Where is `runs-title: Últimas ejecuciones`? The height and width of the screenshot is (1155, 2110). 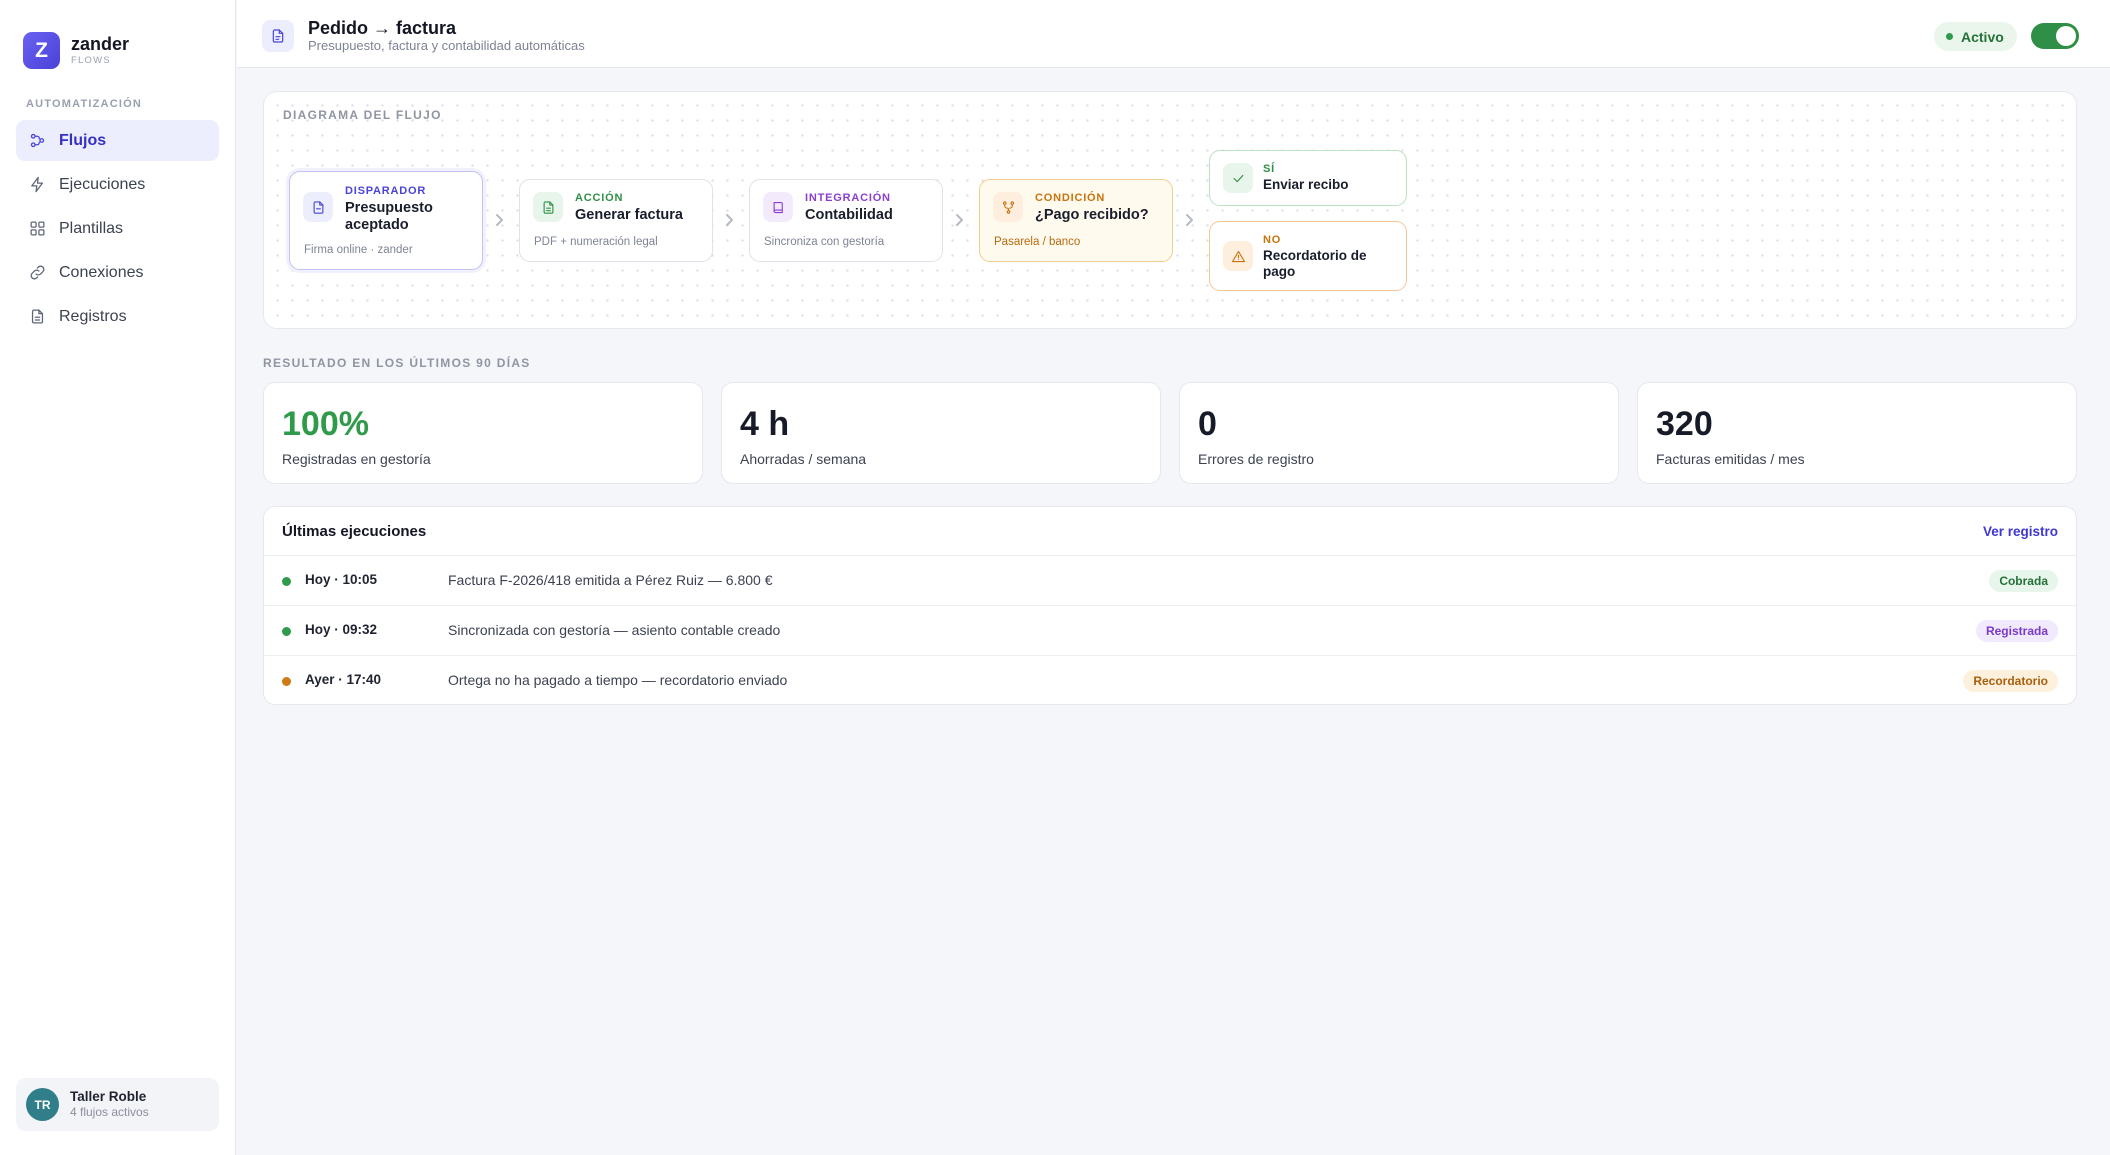
runs-title: Últimas ejecuciones is located at coordinates (354, 531).